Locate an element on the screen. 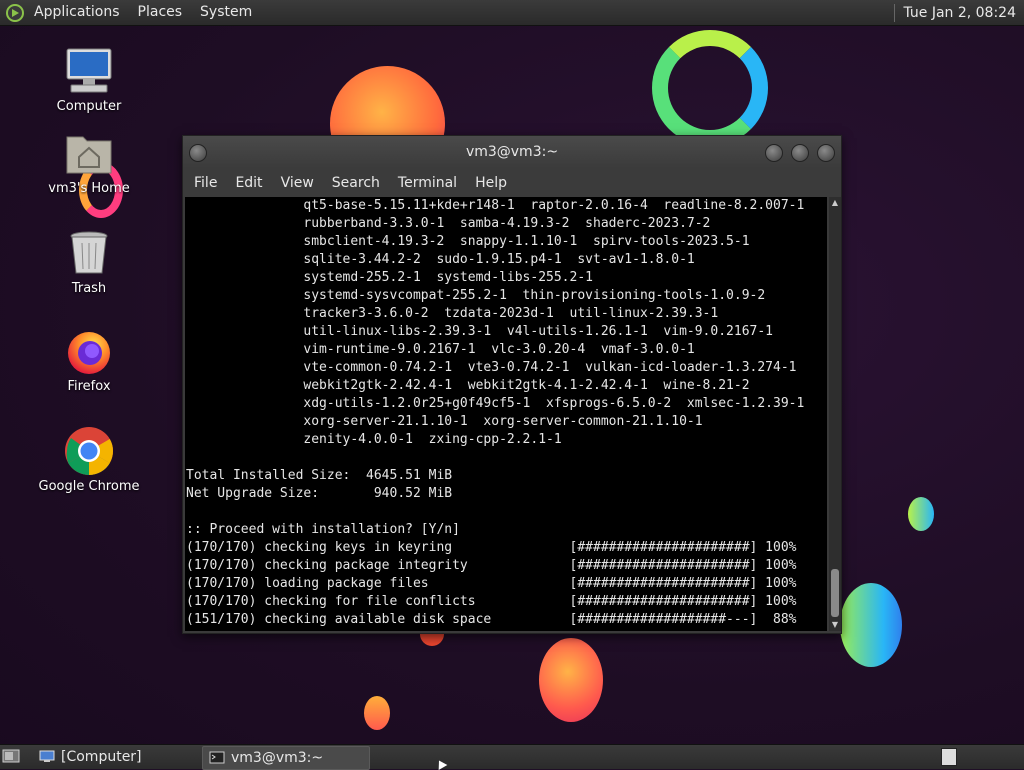  taskbar-item-label: vm3@vm3:~ is located at coordinates (277, 758).